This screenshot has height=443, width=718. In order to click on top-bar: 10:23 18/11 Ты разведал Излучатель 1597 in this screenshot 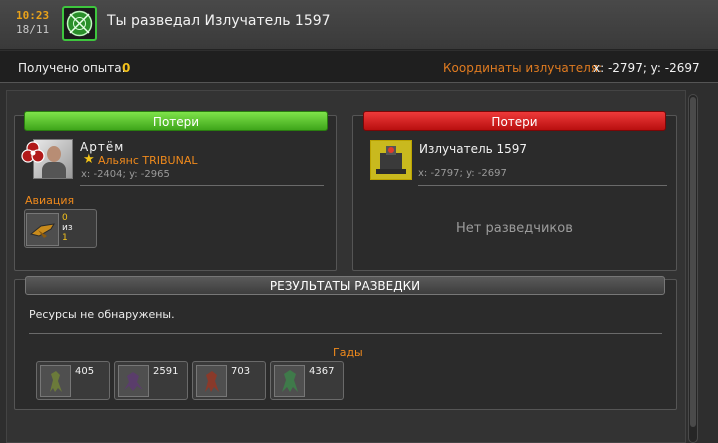, I will do `click(359, 25)`.